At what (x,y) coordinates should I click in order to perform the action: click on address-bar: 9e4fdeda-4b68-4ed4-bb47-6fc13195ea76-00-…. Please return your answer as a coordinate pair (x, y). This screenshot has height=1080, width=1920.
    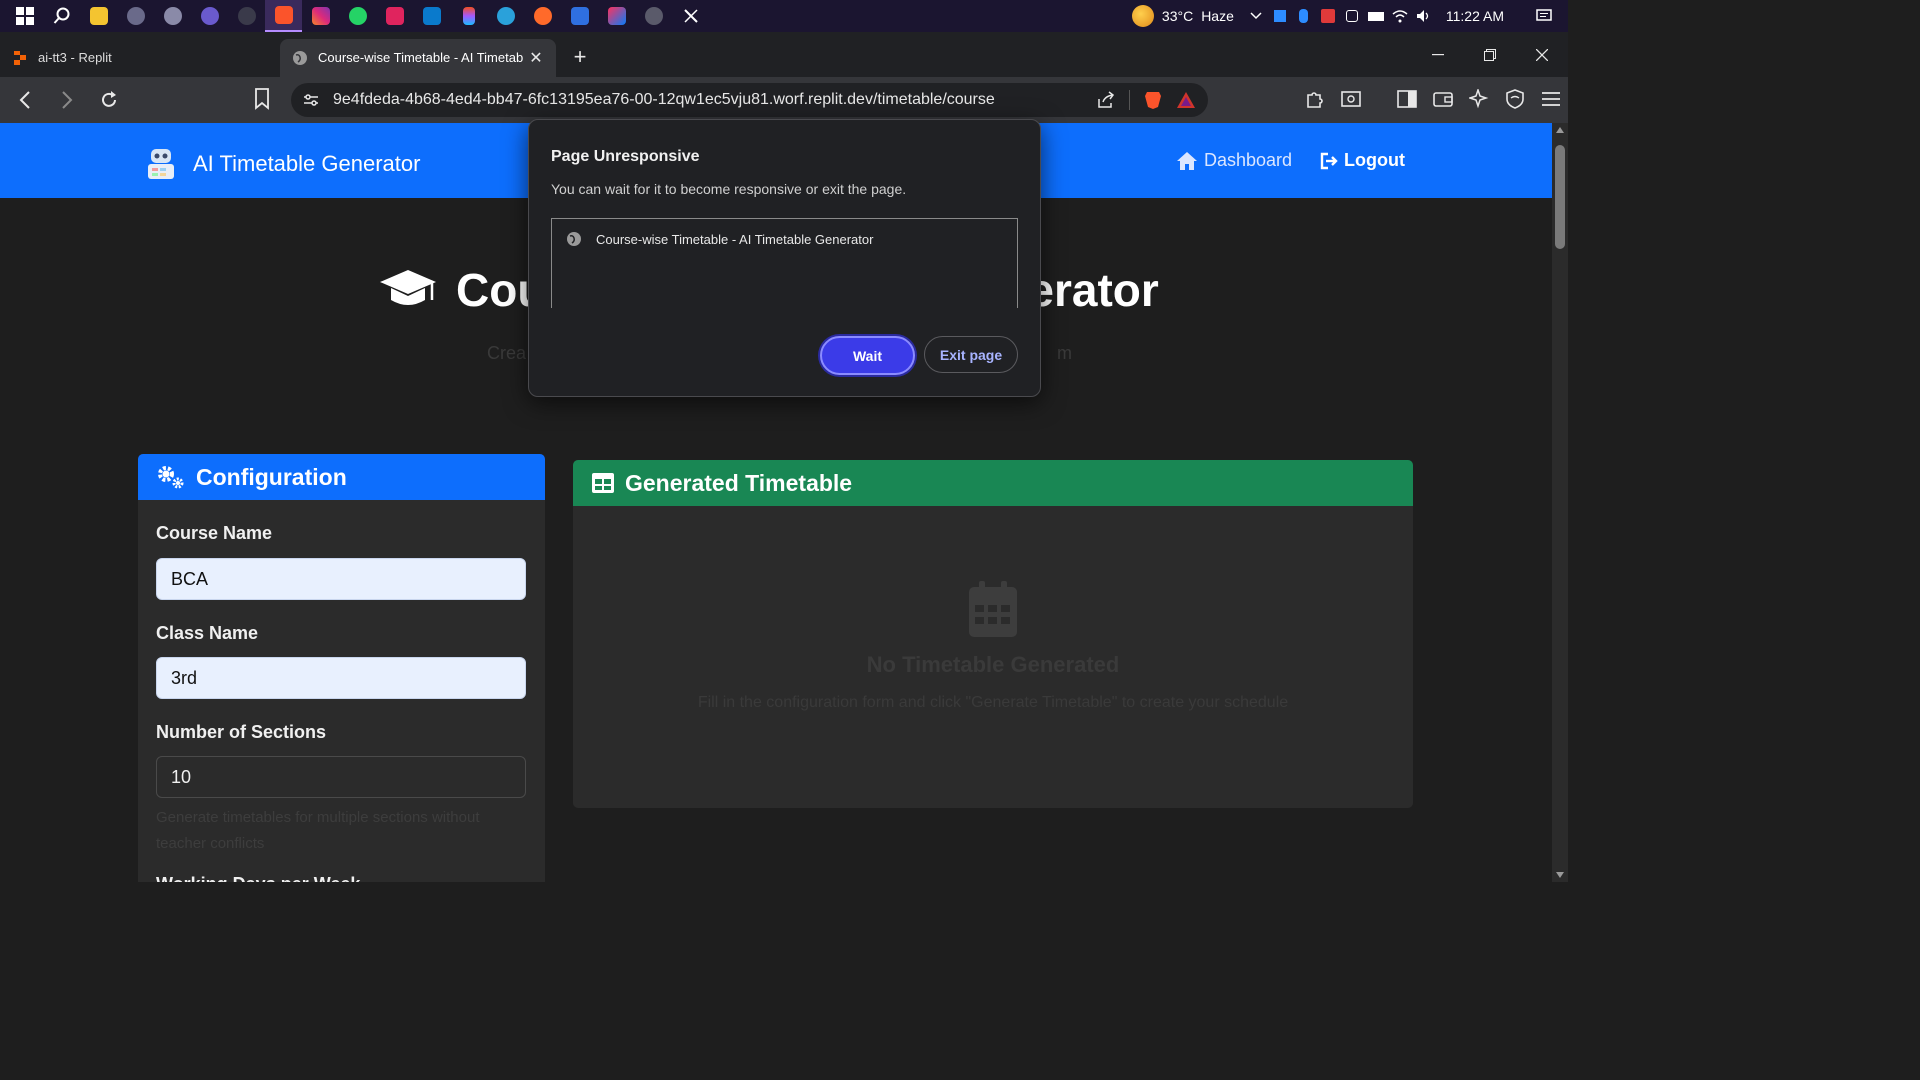
    Looking at the image, I should click on (749, 100).